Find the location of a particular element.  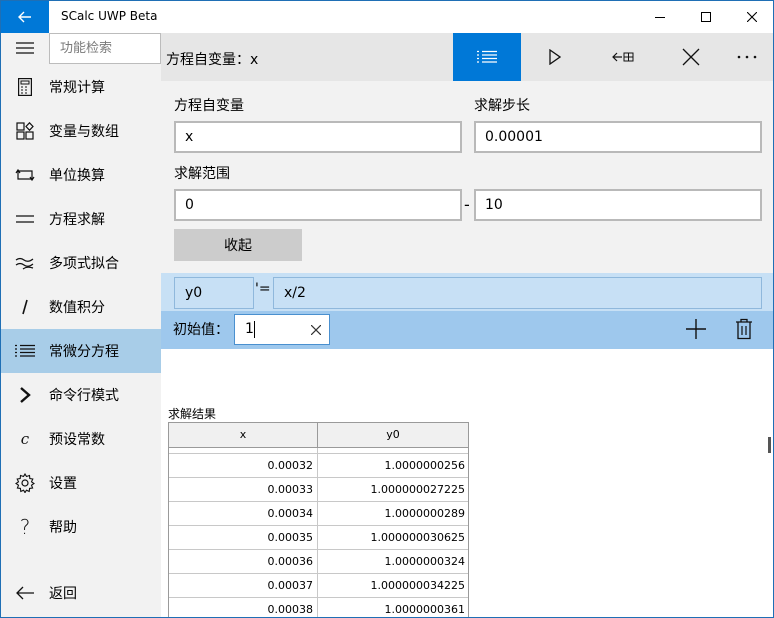

equation-panel: '= 初始值： 1 is located at coordinates (467, 311).